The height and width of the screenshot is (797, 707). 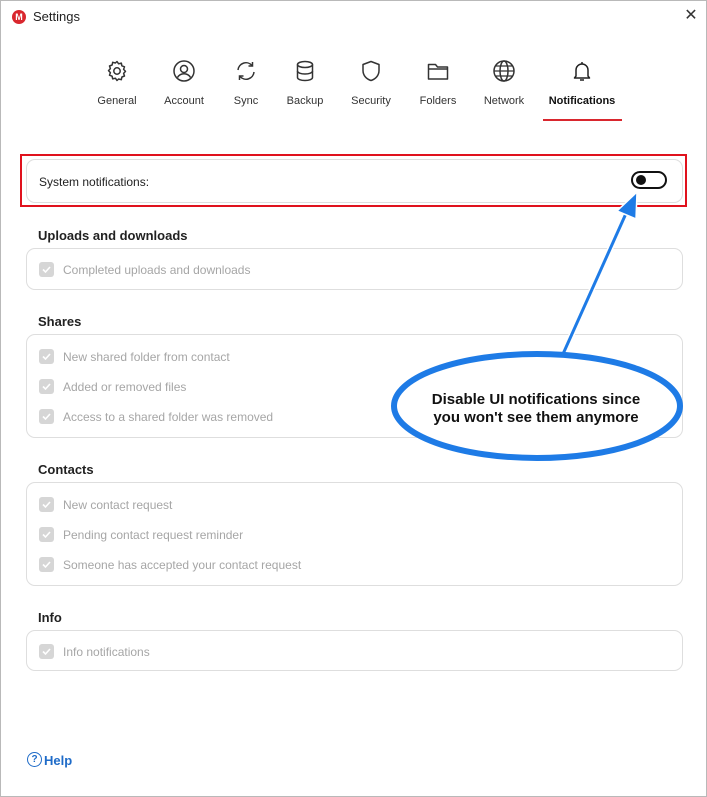 I want to click on window-title: Settings, so click(x=56, y=16).